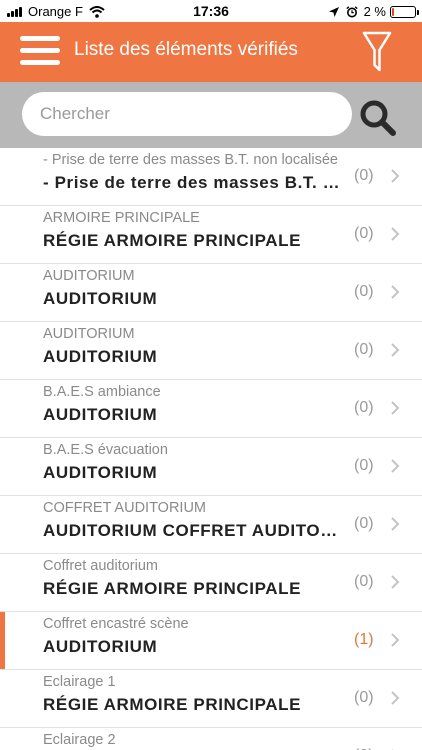  I want to click on status-bar: Orange F 17:36 2 %, so click(211, 11).